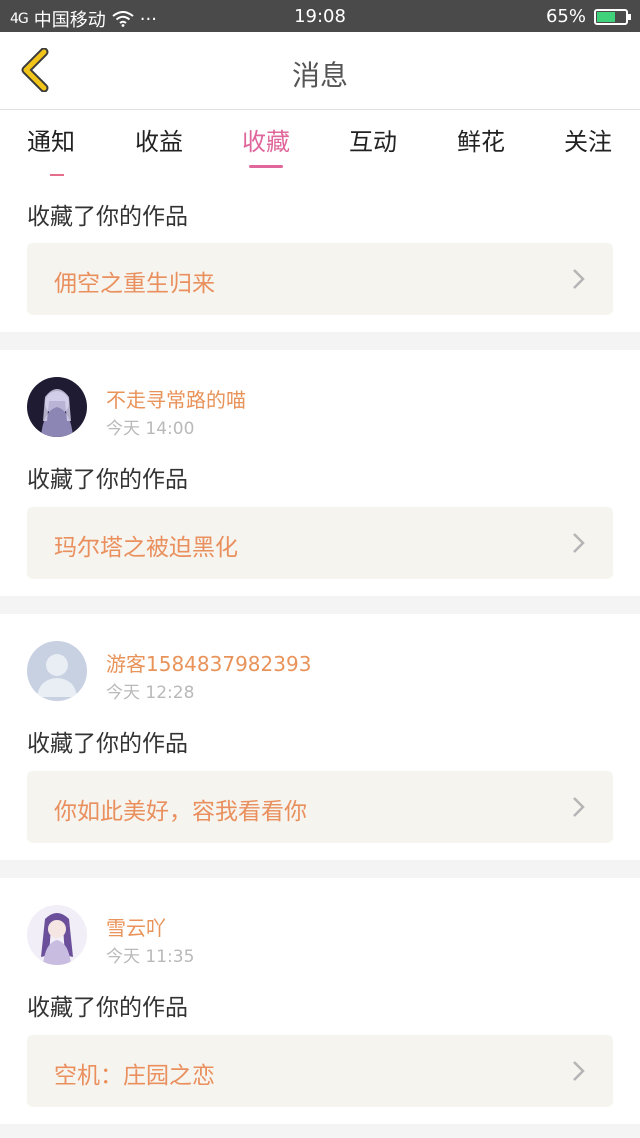  I want to click on tab-bar: 通知 收益 收藏 互动 鲜花 关注, so click(320, 139).